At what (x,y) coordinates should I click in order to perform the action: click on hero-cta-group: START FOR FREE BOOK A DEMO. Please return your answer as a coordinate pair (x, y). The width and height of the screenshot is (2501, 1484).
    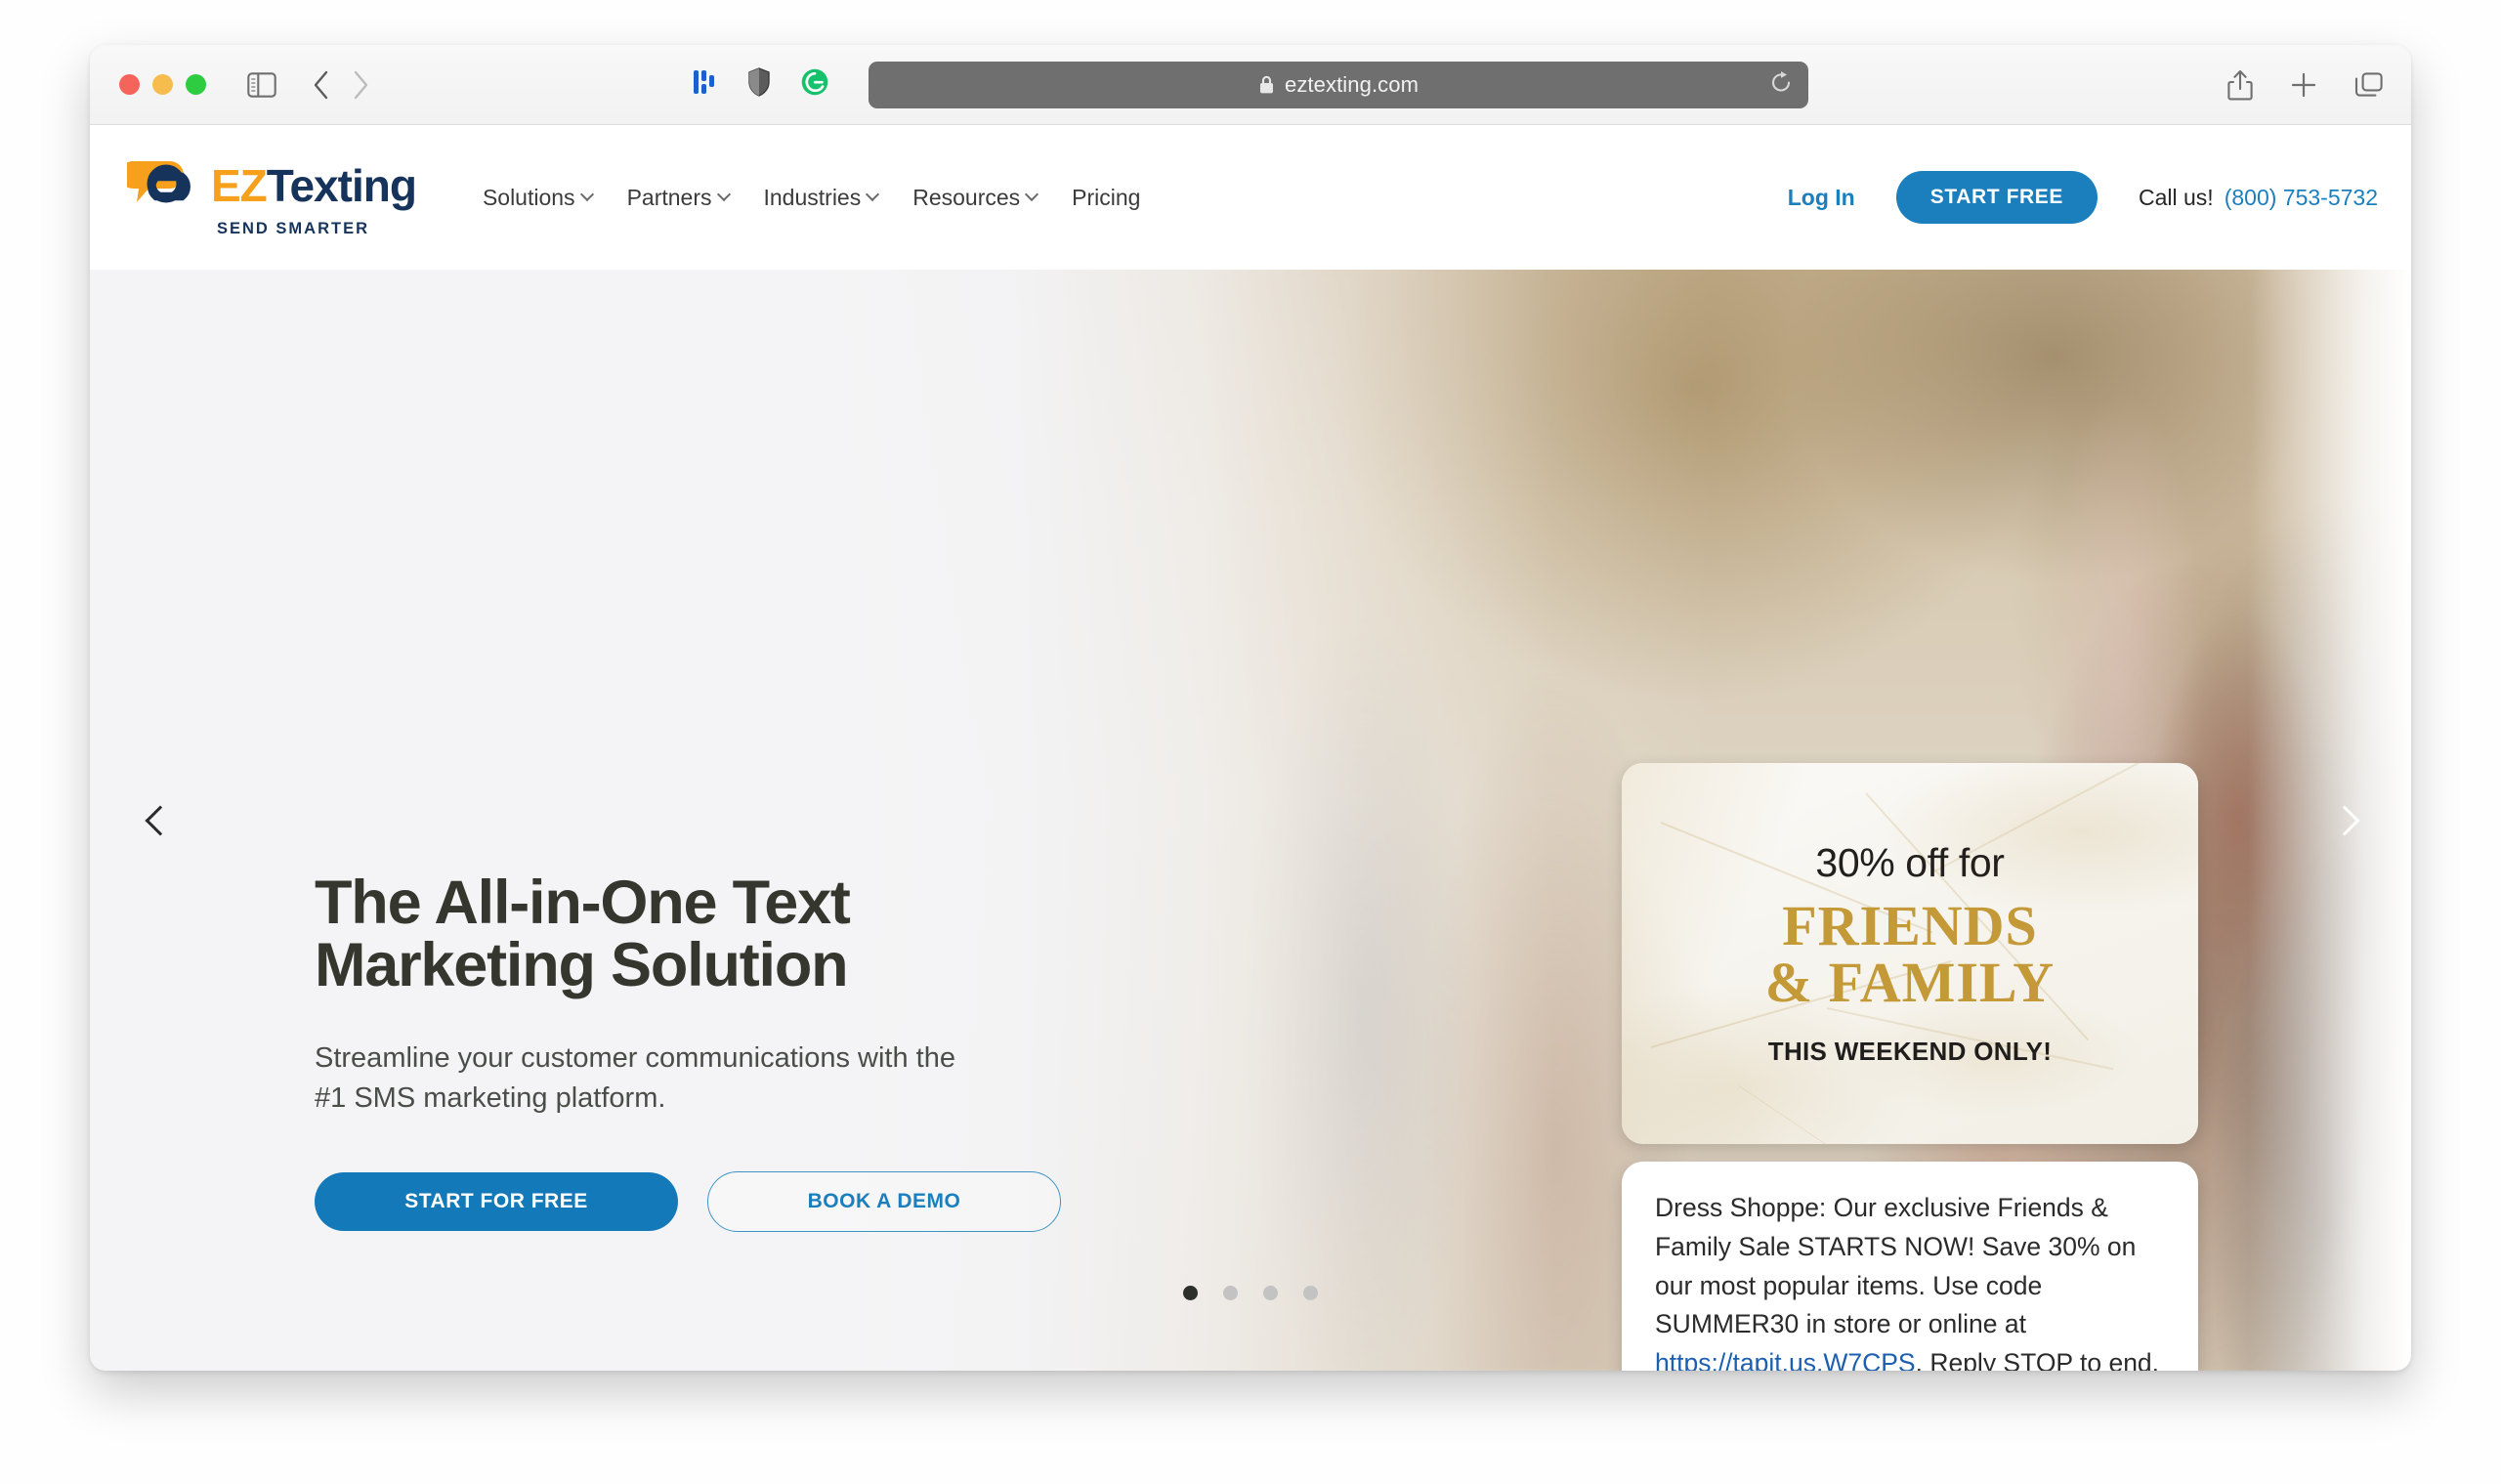
    Looking at the image, I should click on (823, 1201).